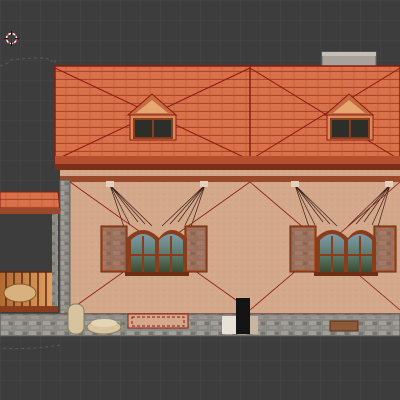  I want to click on stone-pillar, so click(65, 247).